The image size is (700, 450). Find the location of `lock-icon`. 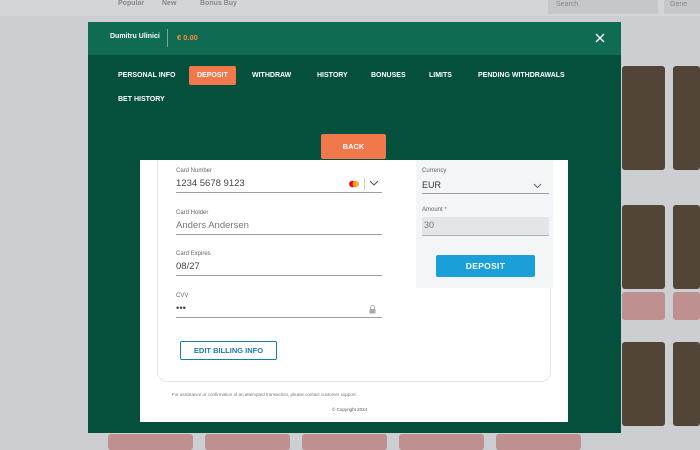

lock-icon is located at coordinates (372, 309).